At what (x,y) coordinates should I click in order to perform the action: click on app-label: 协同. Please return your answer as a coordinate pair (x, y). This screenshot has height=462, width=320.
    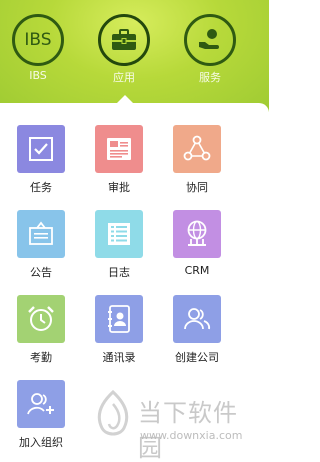
    Looking at the image, I should click on (197, 187).